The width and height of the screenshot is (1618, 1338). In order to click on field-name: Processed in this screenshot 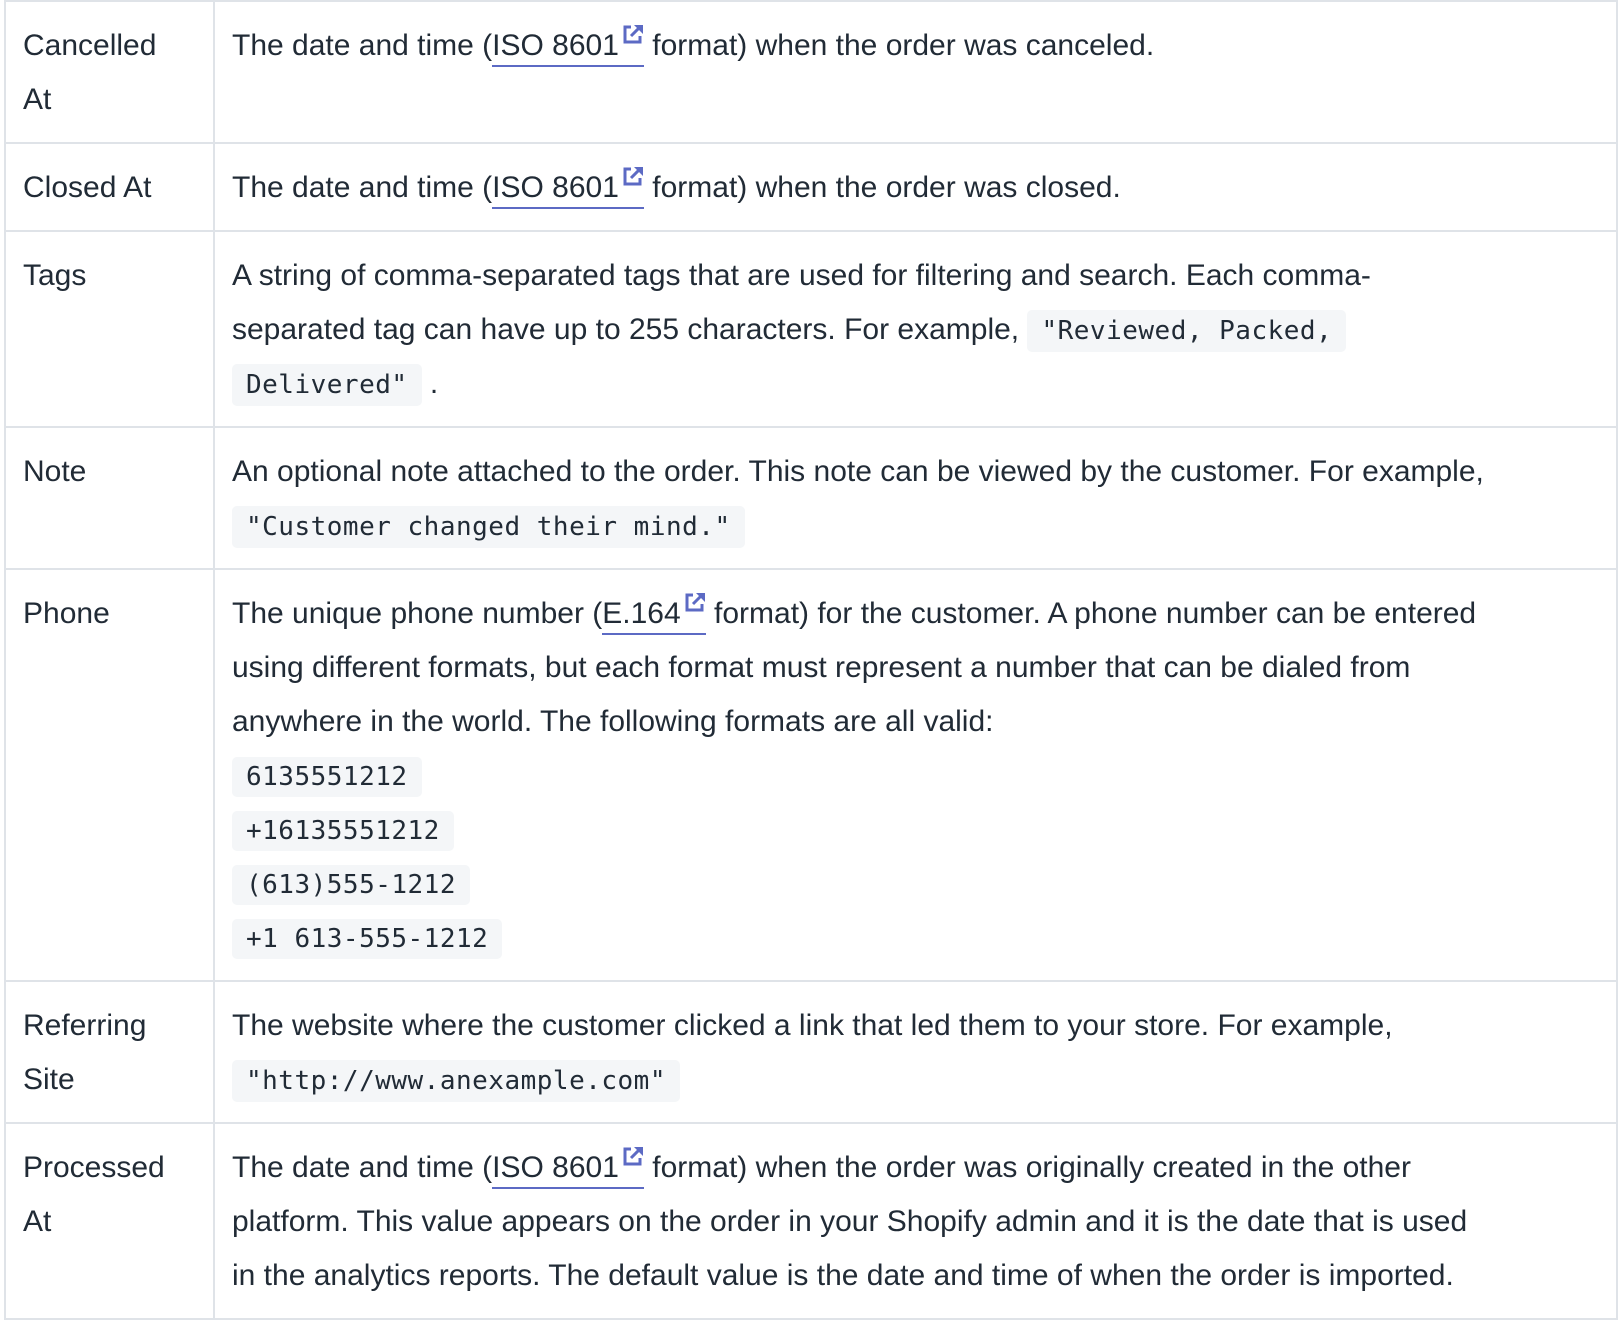, I will do `click(94, 1167)`.